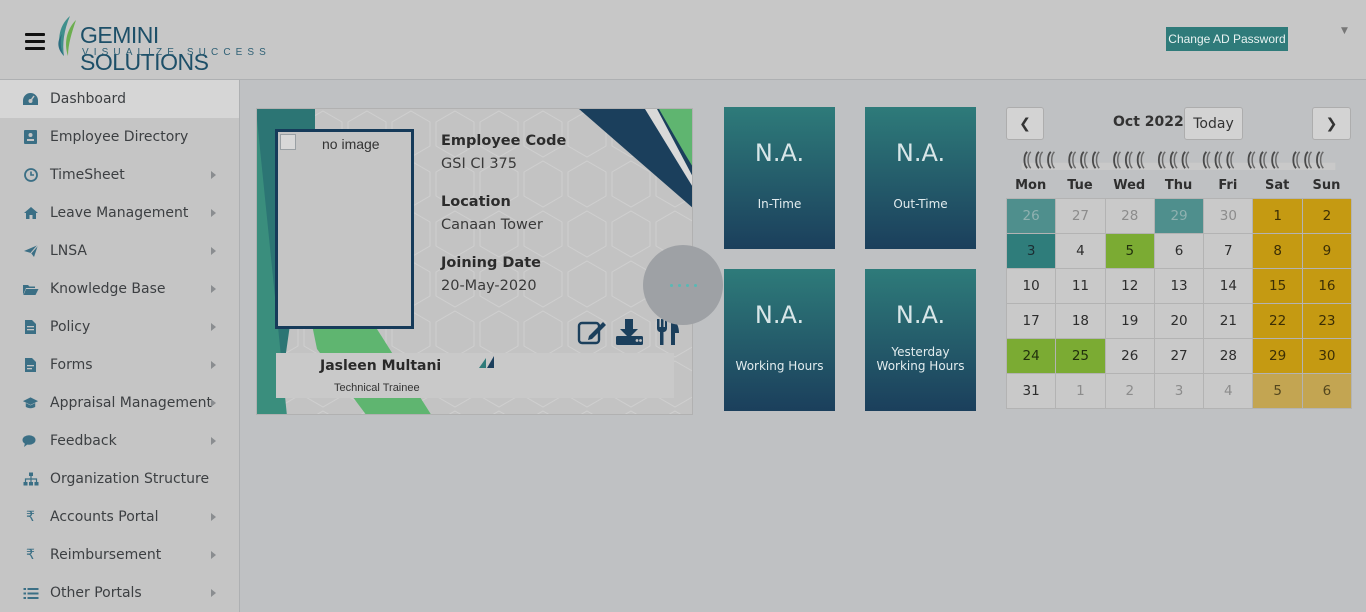 The width and height of the screenshot is (1366, 612). I want to click on calendar-day: 21, so click(1229, 321).